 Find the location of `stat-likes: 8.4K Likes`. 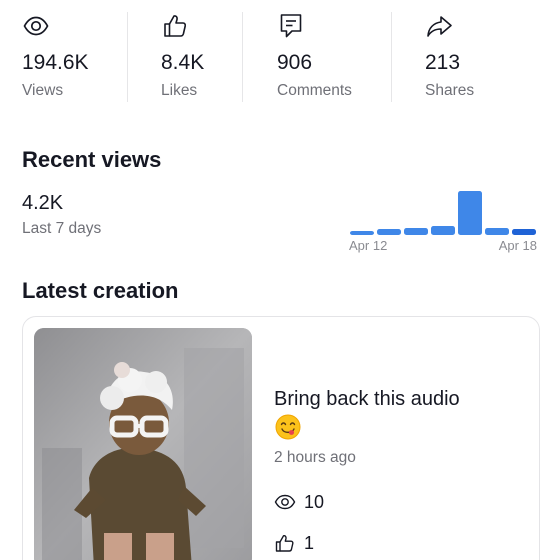

stat-likes: 8.4K Likes is located at coordinates (201, 51).